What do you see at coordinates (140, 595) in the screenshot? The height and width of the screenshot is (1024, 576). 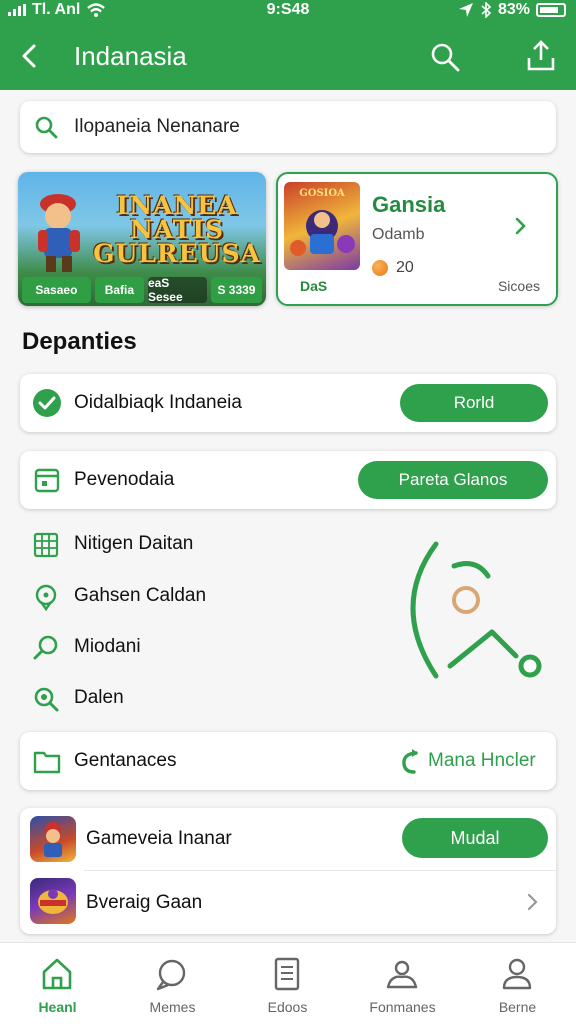 I see `list-item-label: Gahsen Caldan` at bounding box center [140, 595].